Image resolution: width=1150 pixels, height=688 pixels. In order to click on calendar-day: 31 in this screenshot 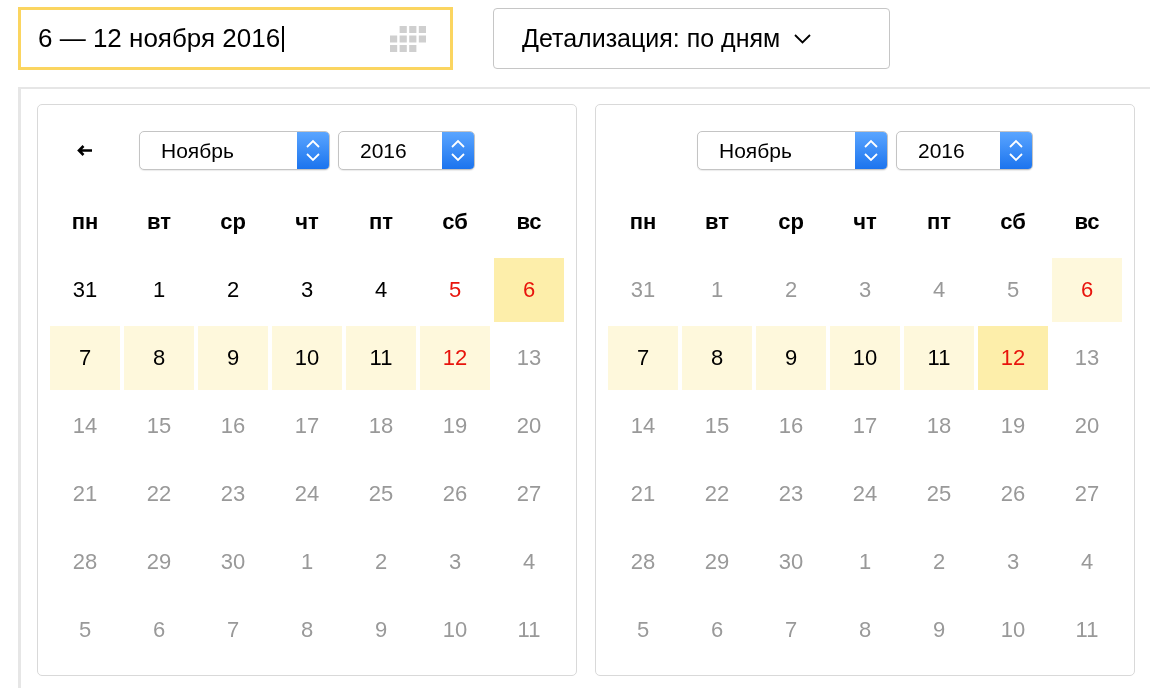, I will do `click(85, 290)`.